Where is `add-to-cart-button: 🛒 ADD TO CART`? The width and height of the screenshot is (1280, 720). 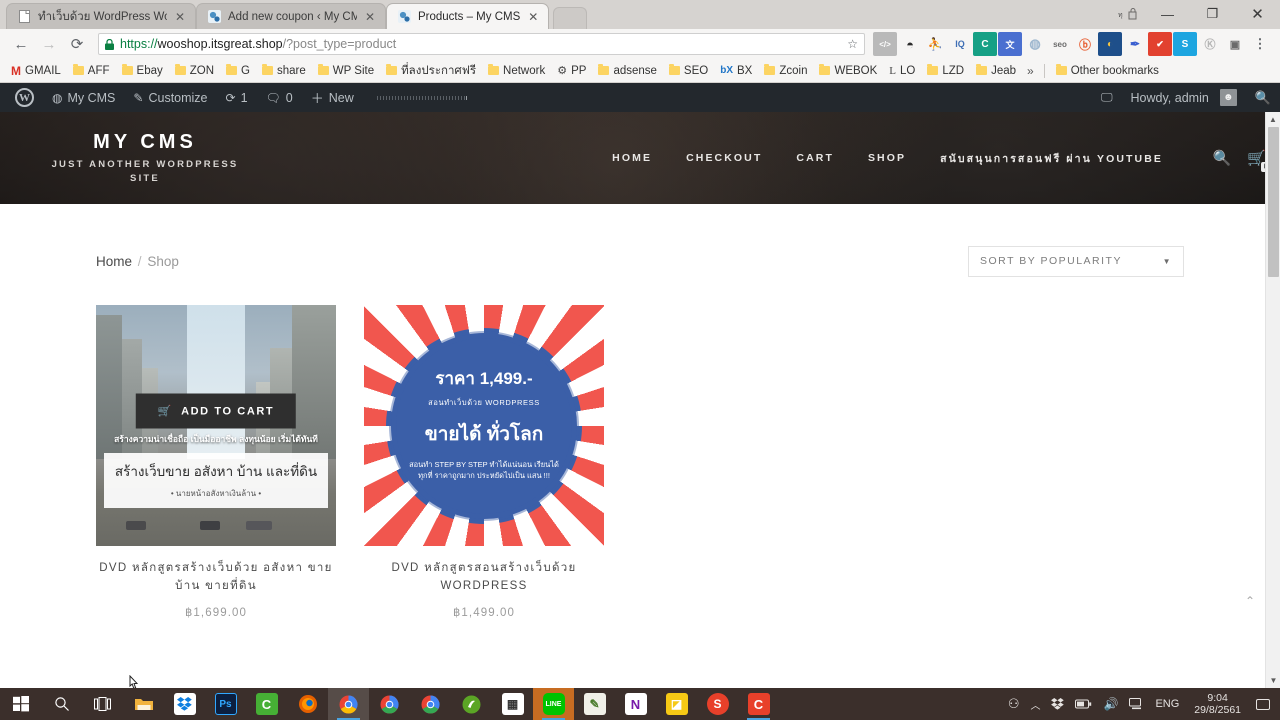 add-to-cart-button: 🛒 ADD TO CART is located at coordinates (216, 411).